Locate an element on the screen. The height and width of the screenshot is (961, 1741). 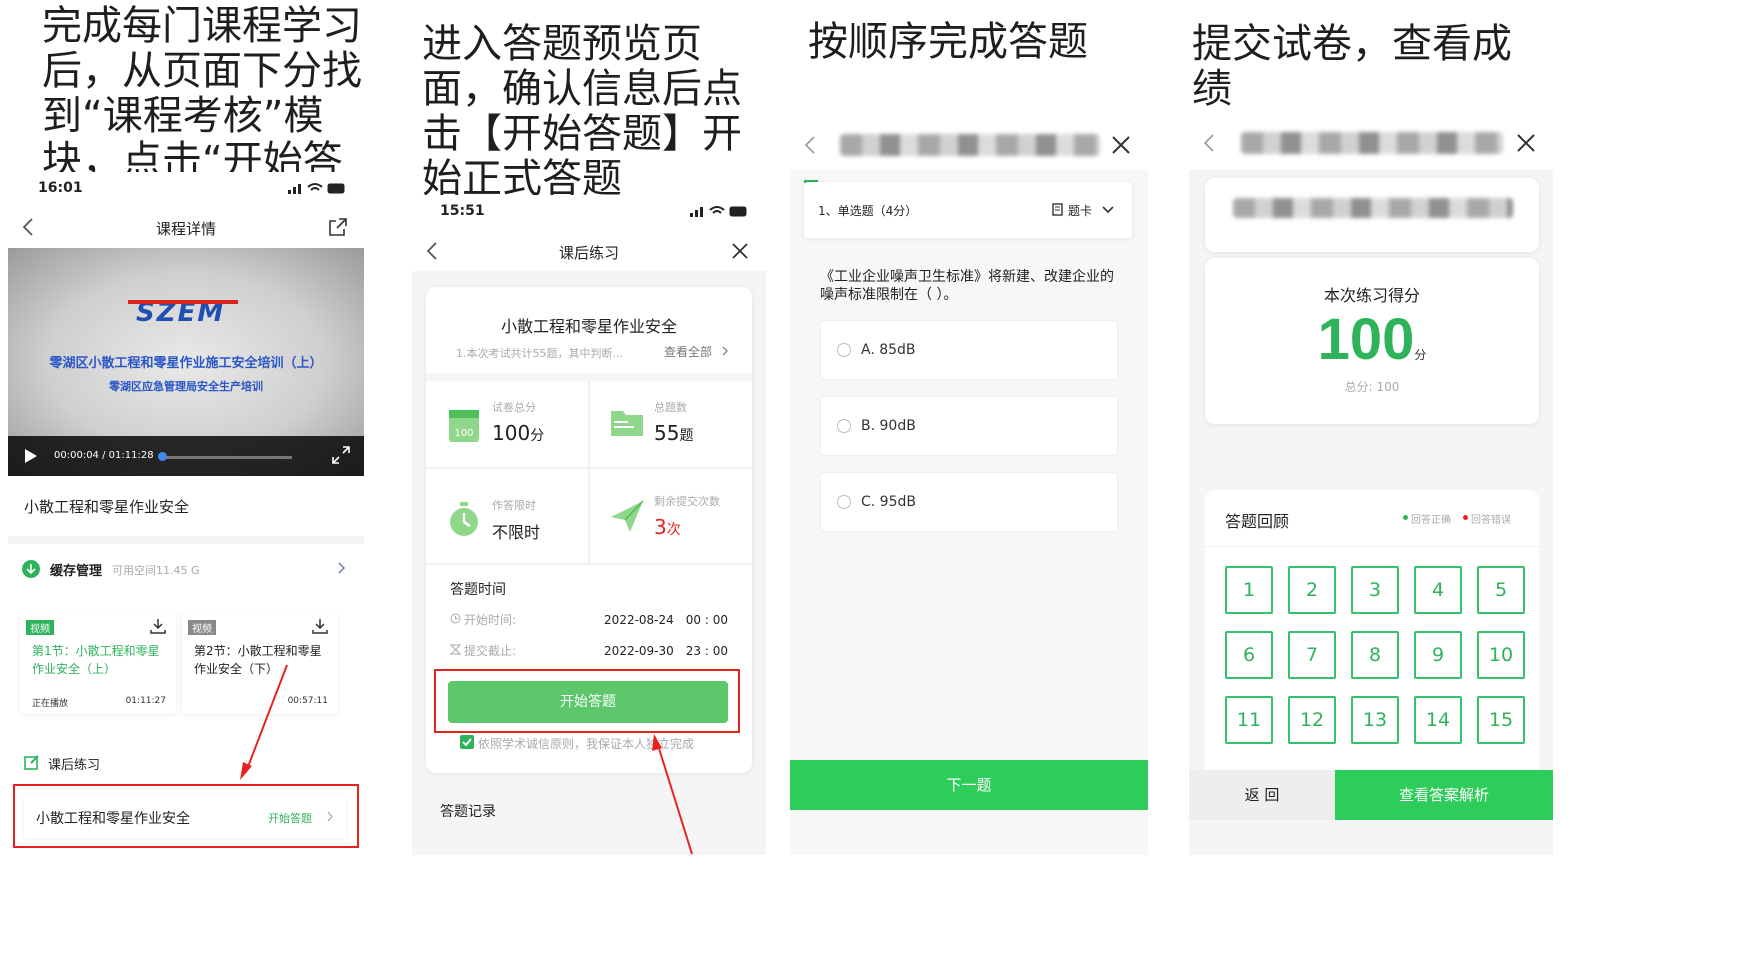
answer-number-14: 14 is located at coordinates (1438, 720).